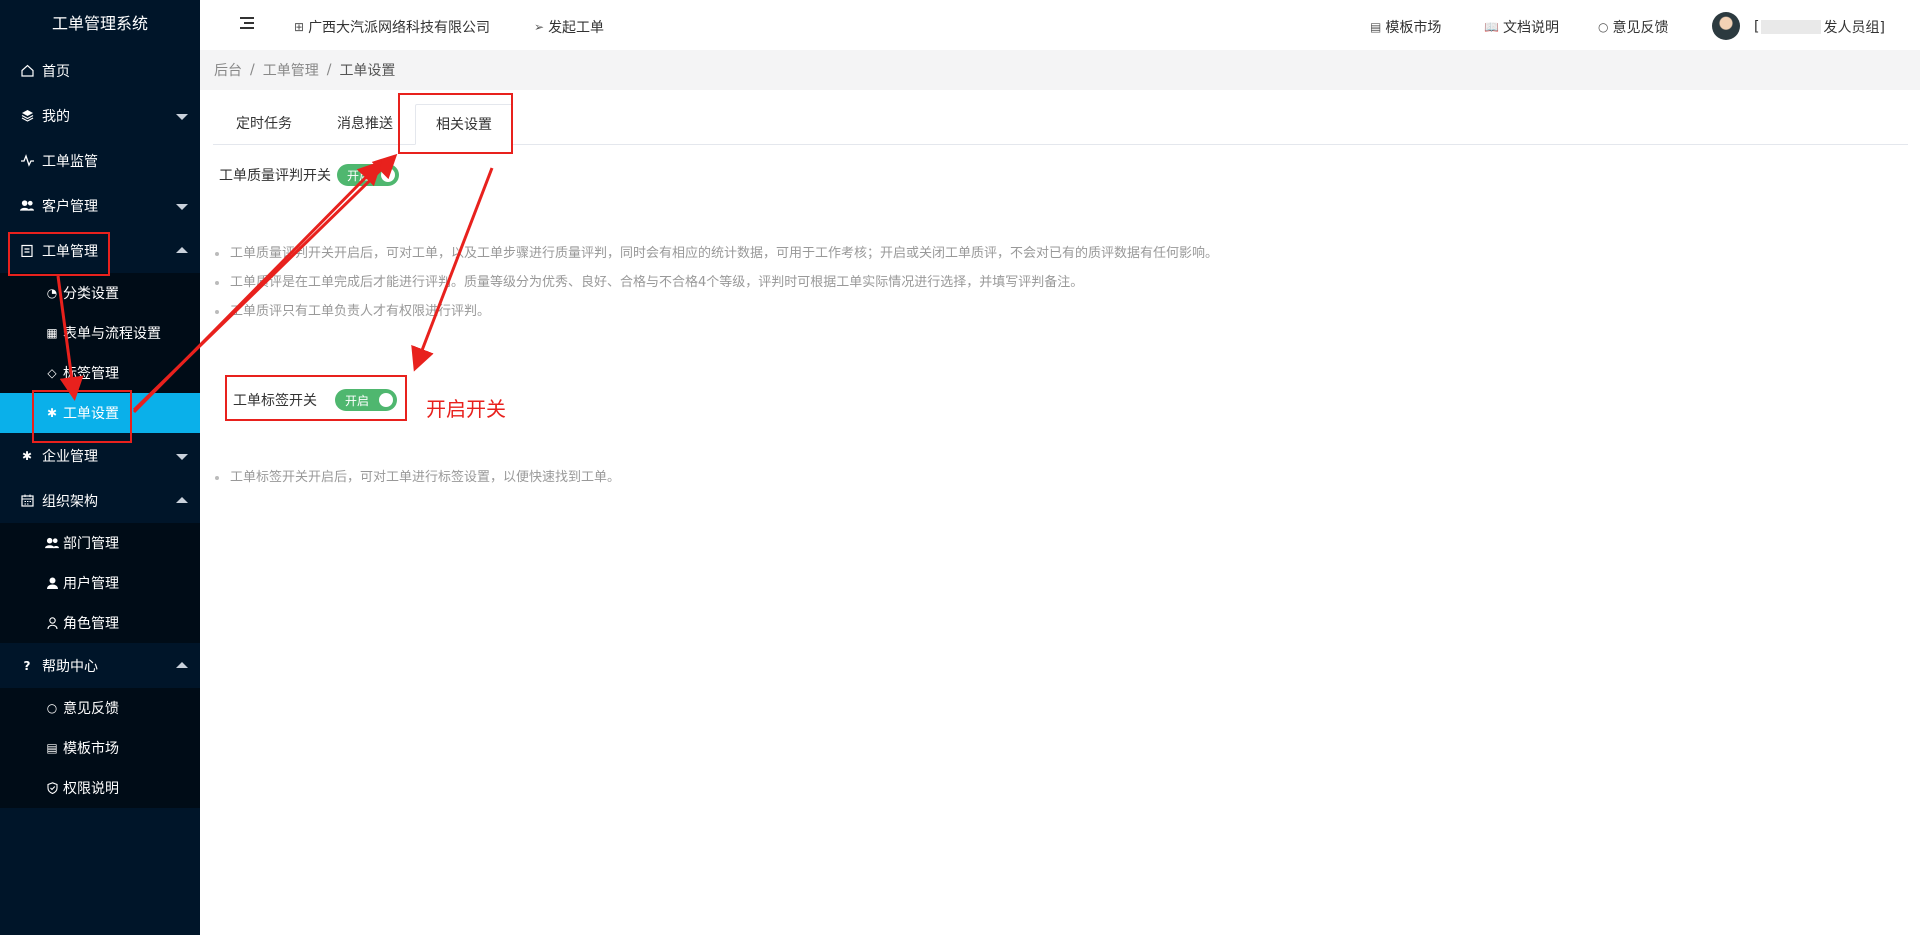 The height and width of the screenshot is (935, 1920). Describe the element at coordinates (1530, 28) in the screenshot. I see `docs-label: 文档说明` at that location.